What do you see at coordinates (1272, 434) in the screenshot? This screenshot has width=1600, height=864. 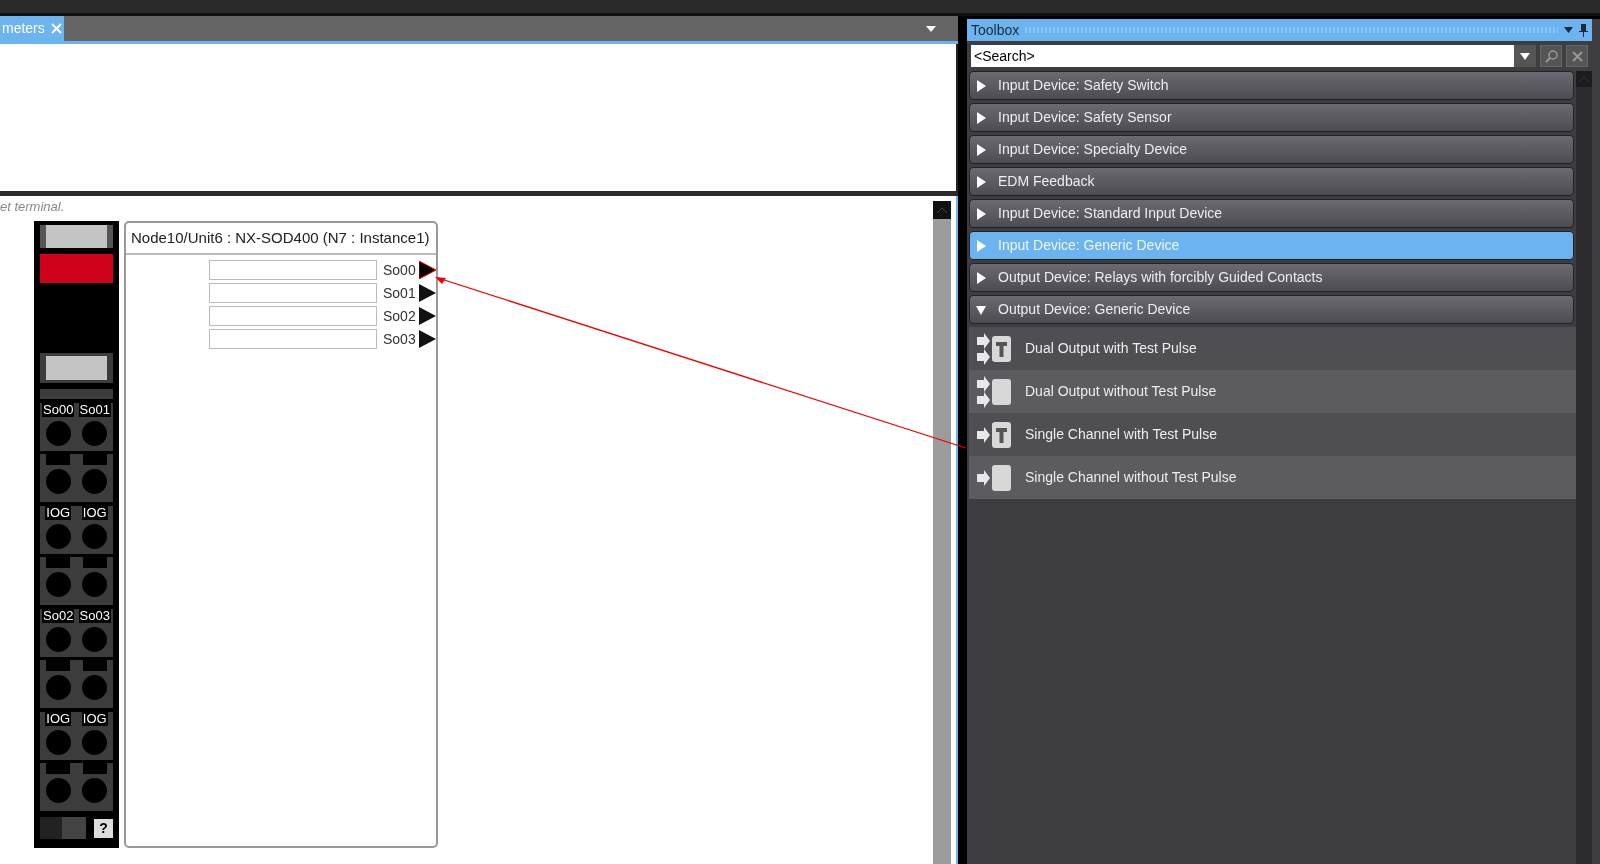 I see `toolbox-item: Single Channel with Test Pulse` at bounding box center [1272, 434].